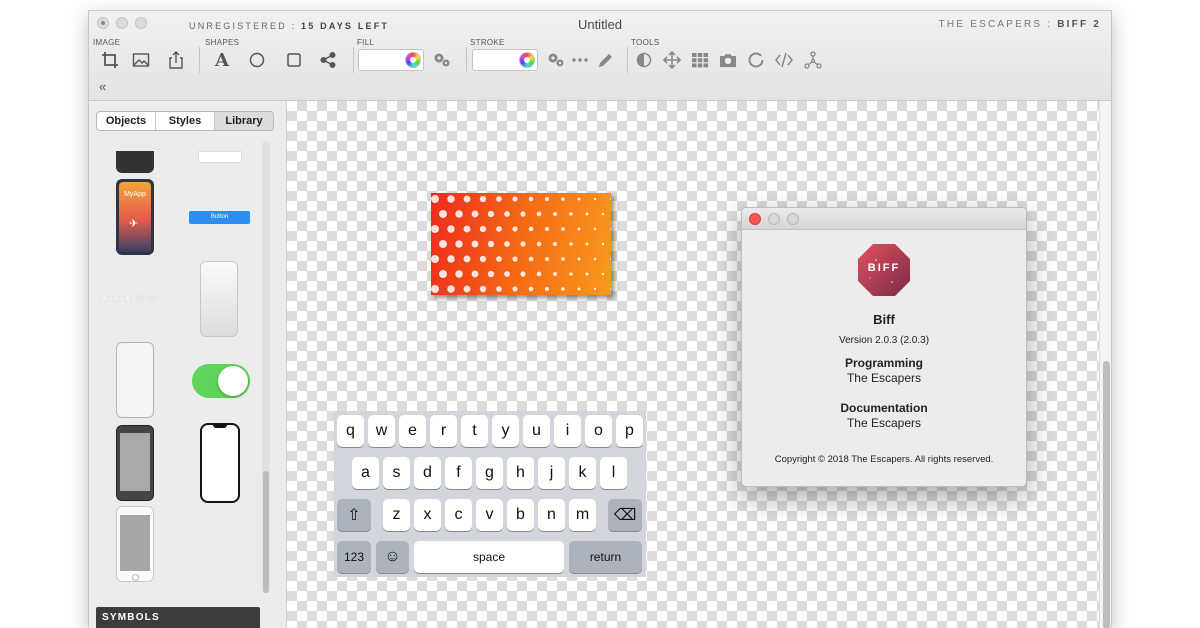 The width and height of the screenshot is (1200, 628). What do you see at coordinates (1106, 494) in the screenshot?
I see `canvas-scrollbar-thumb` at bounding box center [1106, 494].